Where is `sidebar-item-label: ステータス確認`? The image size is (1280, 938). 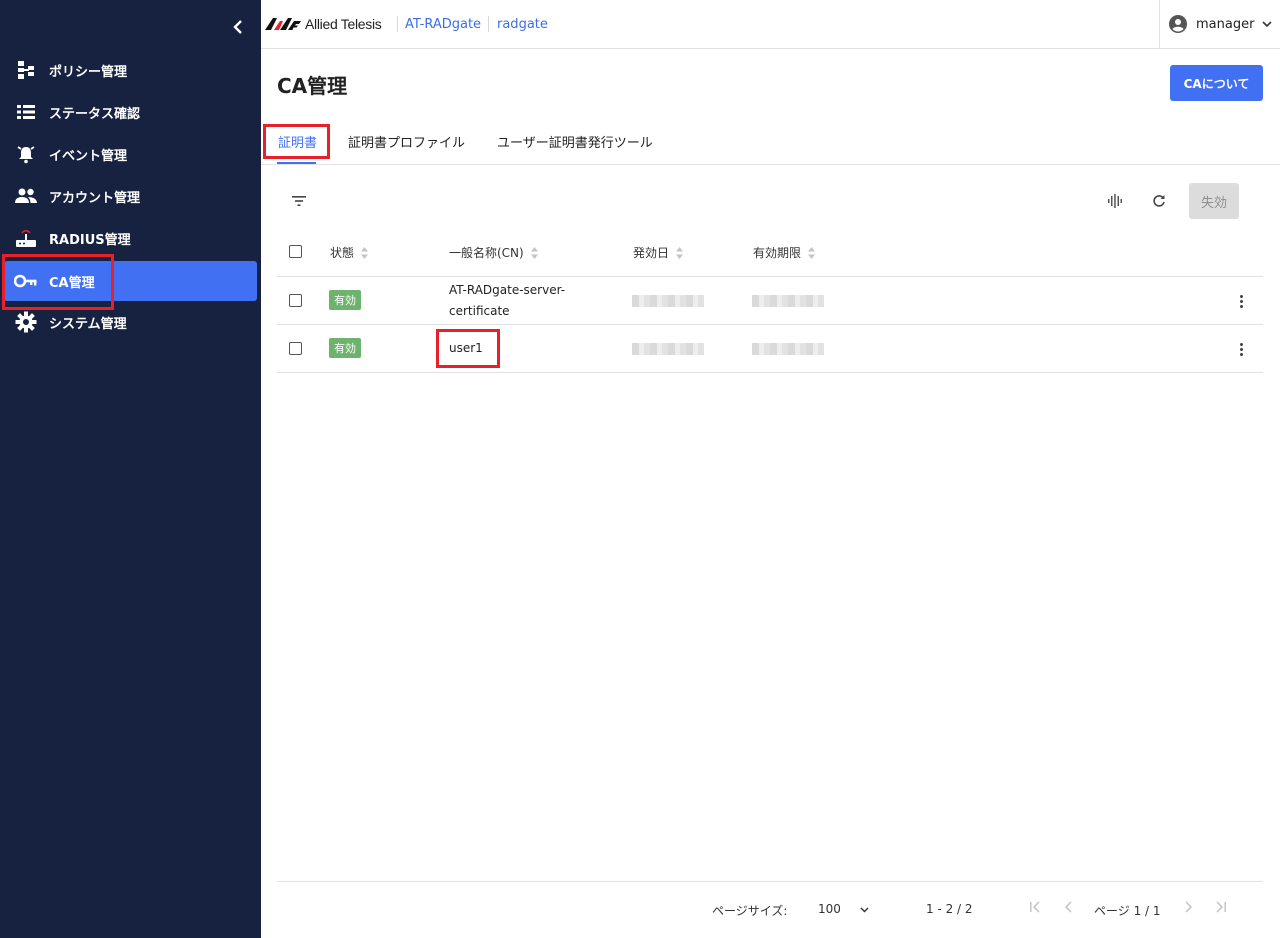
sidebar-item-label: ステータス確認 is located at coordinates (95, 114).